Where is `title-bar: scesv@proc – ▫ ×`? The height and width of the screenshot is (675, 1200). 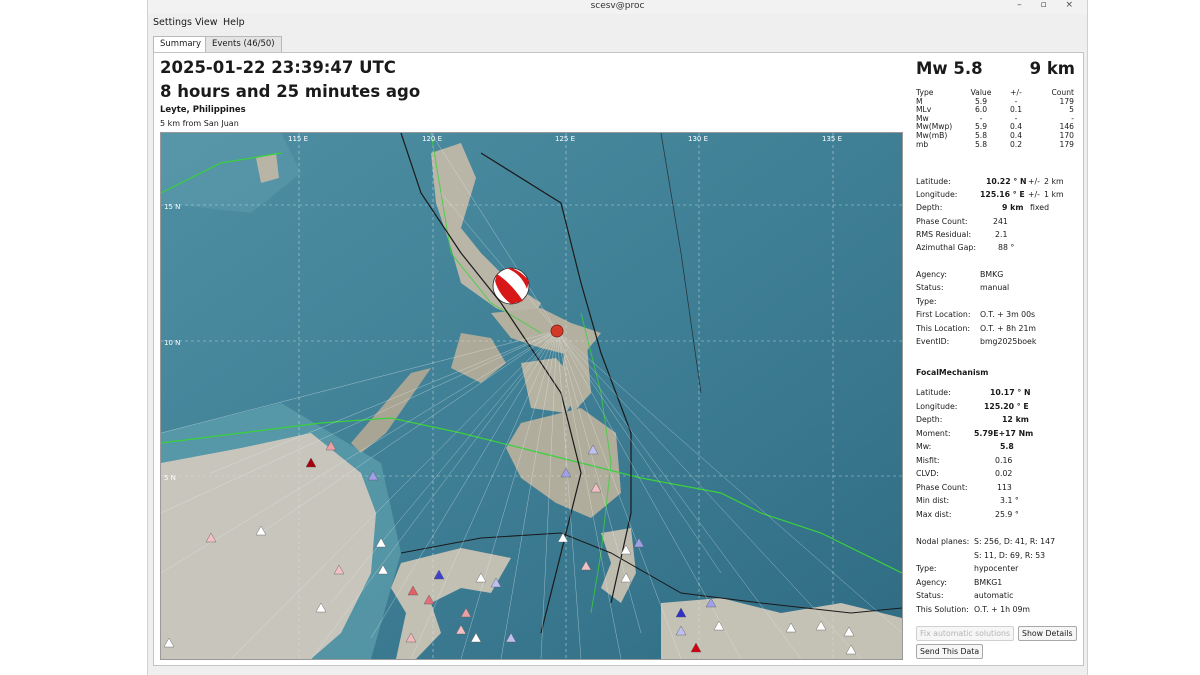 title-bar: scesv@proc – ▫ × is located at coordinates (617, 7).